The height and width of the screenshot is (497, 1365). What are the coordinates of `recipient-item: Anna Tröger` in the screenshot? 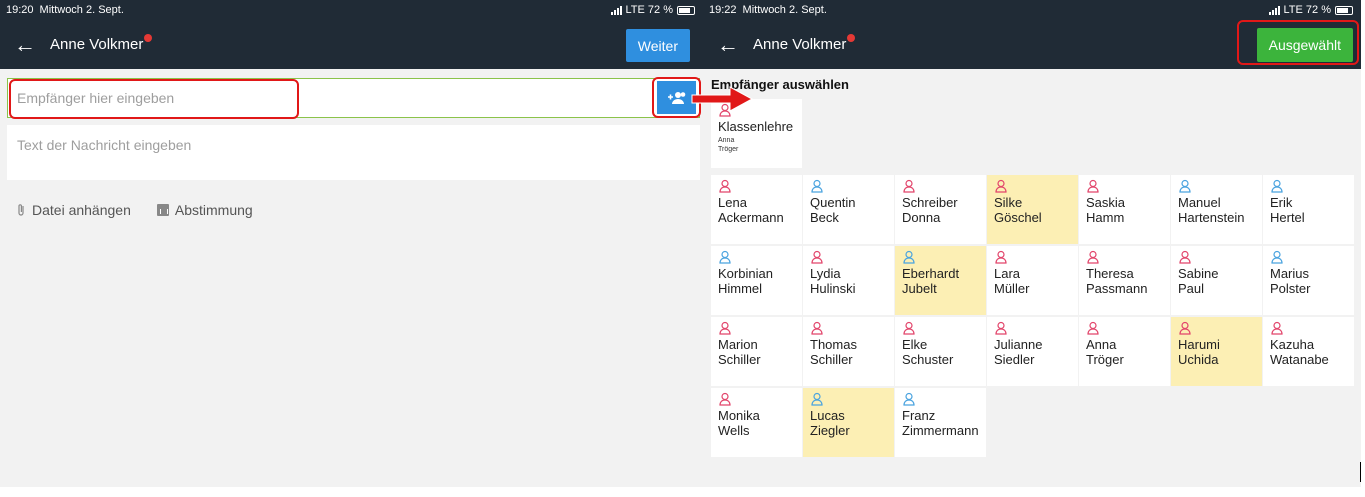 It's located at (1124, 351).